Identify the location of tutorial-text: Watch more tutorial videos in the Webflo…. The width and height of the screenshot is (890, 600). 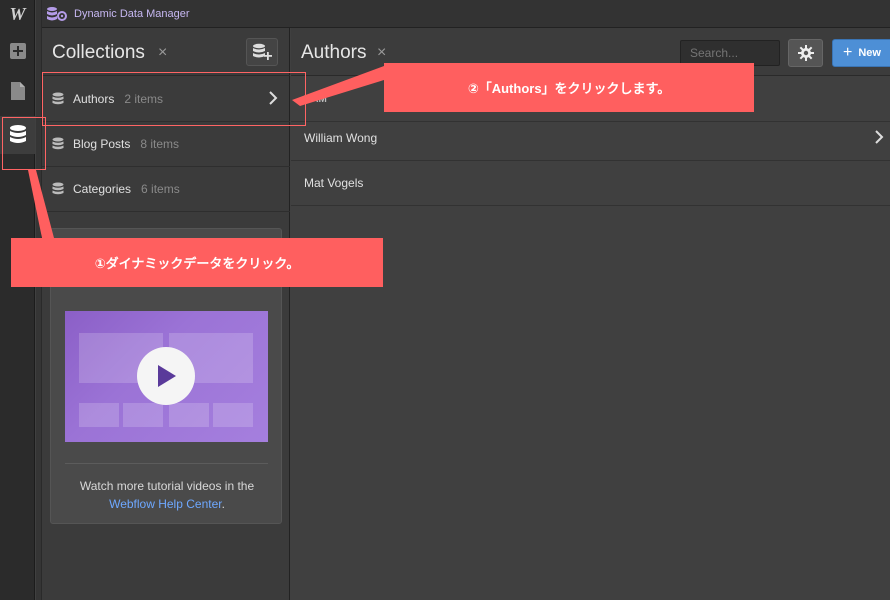
(167, 495).